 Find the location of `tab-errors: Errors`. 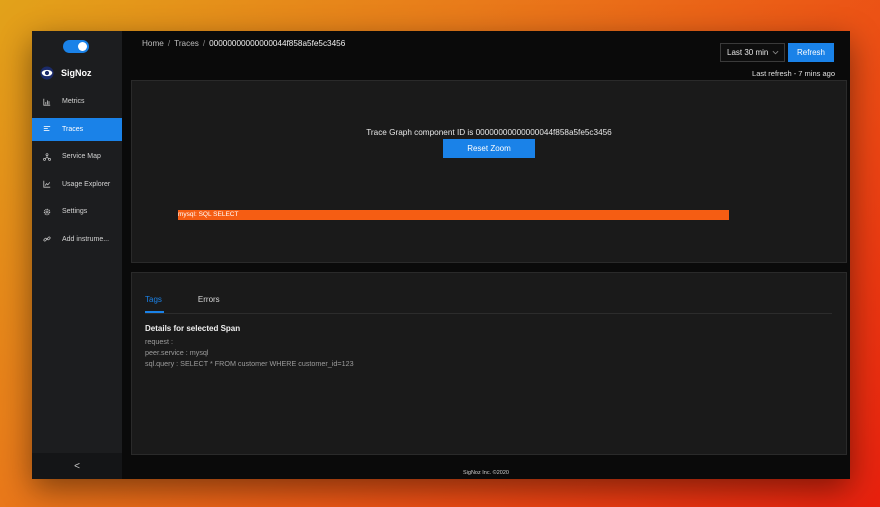

tab-errors: Errors is located at coordinates (209, 303).